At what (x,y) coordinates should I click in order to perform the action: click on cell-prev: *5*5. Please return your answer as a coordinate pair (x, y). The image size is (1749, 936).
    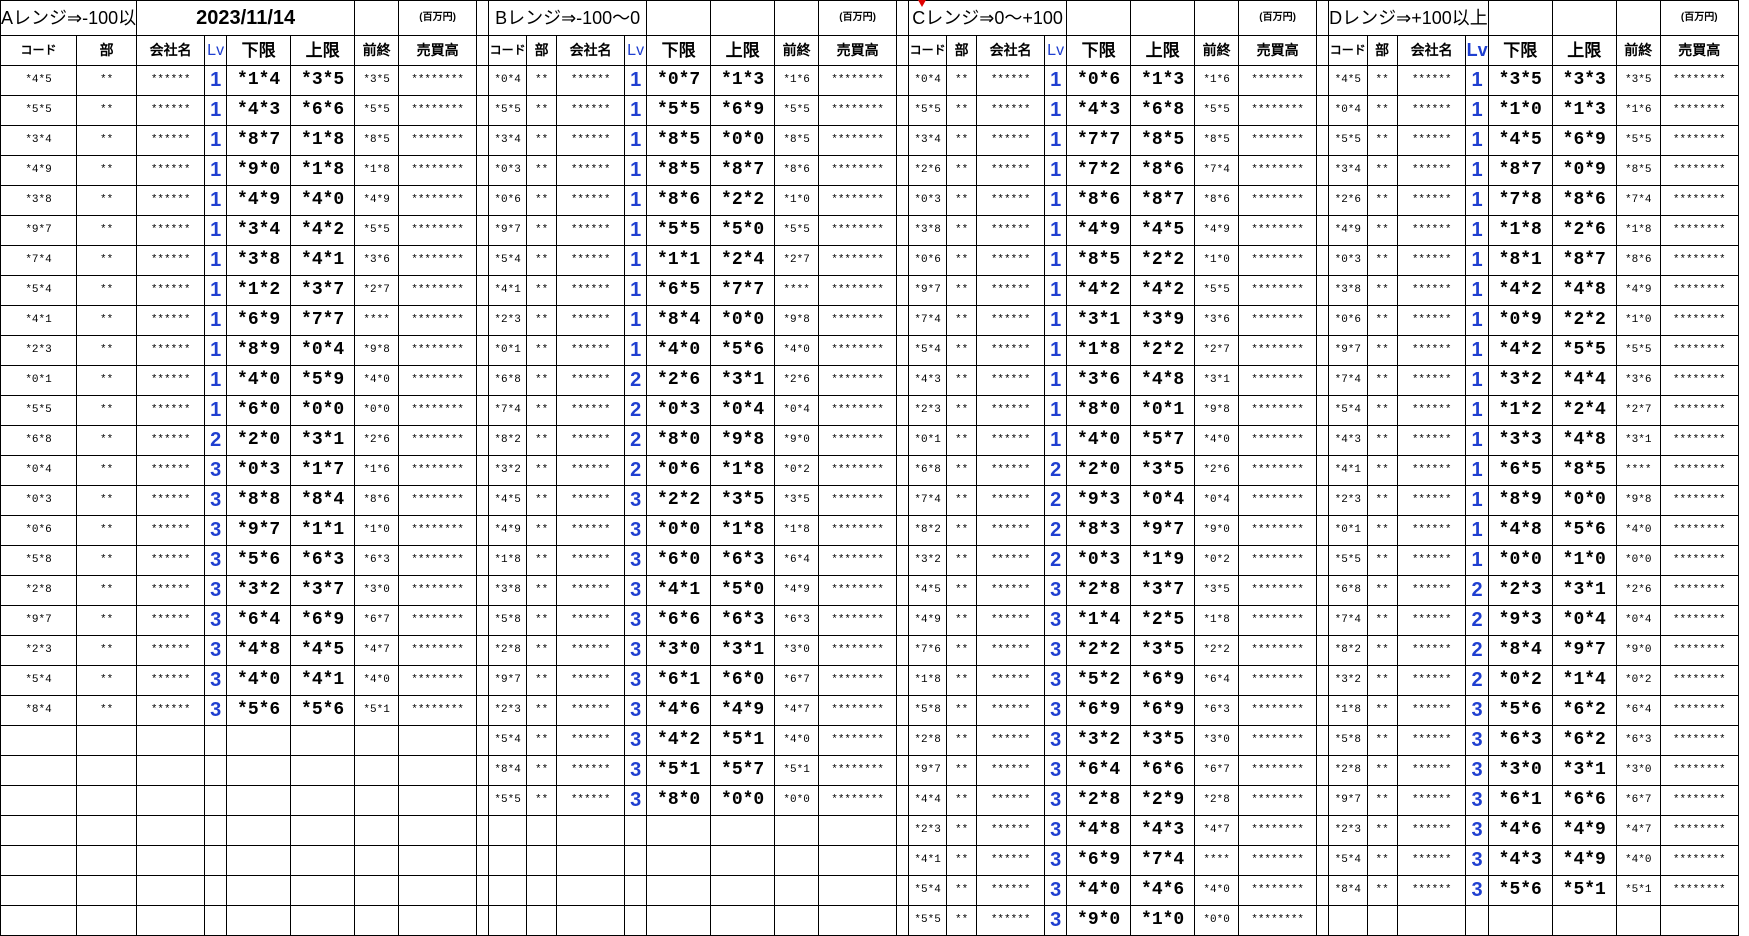
    Looking at the image, I should click on (1638, 350).